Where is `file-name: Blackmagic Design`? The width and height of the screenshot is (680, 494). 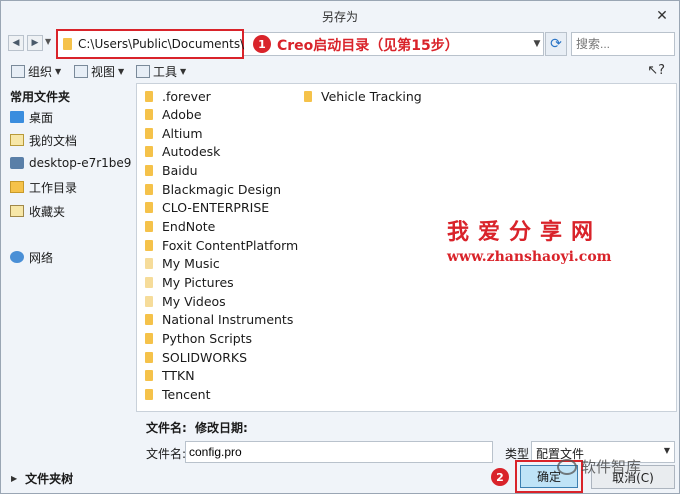 file-name: Blackmagic Design is located at coordinates (222, 189).